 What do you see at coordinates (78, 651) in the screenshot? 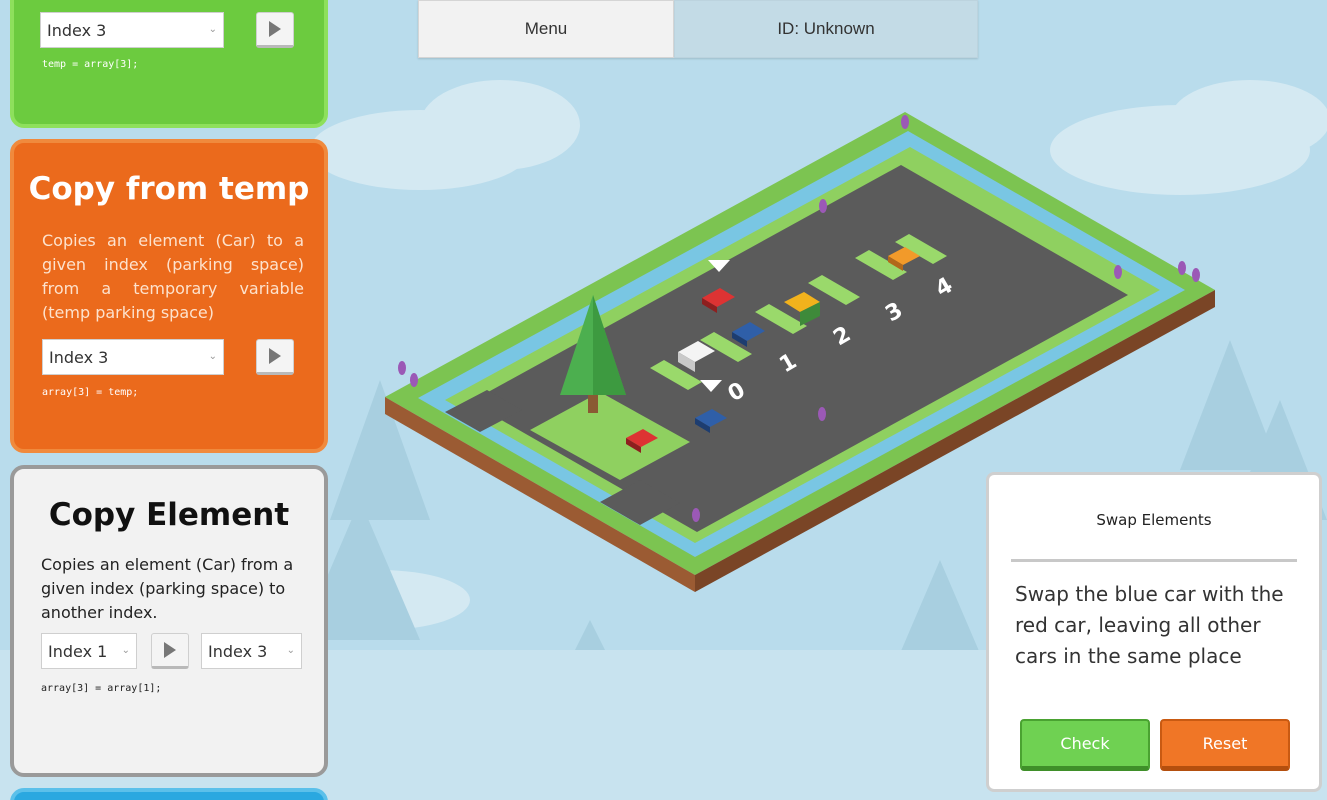
I see `source-index-value: Index 1` at bounding box center [78, 651].